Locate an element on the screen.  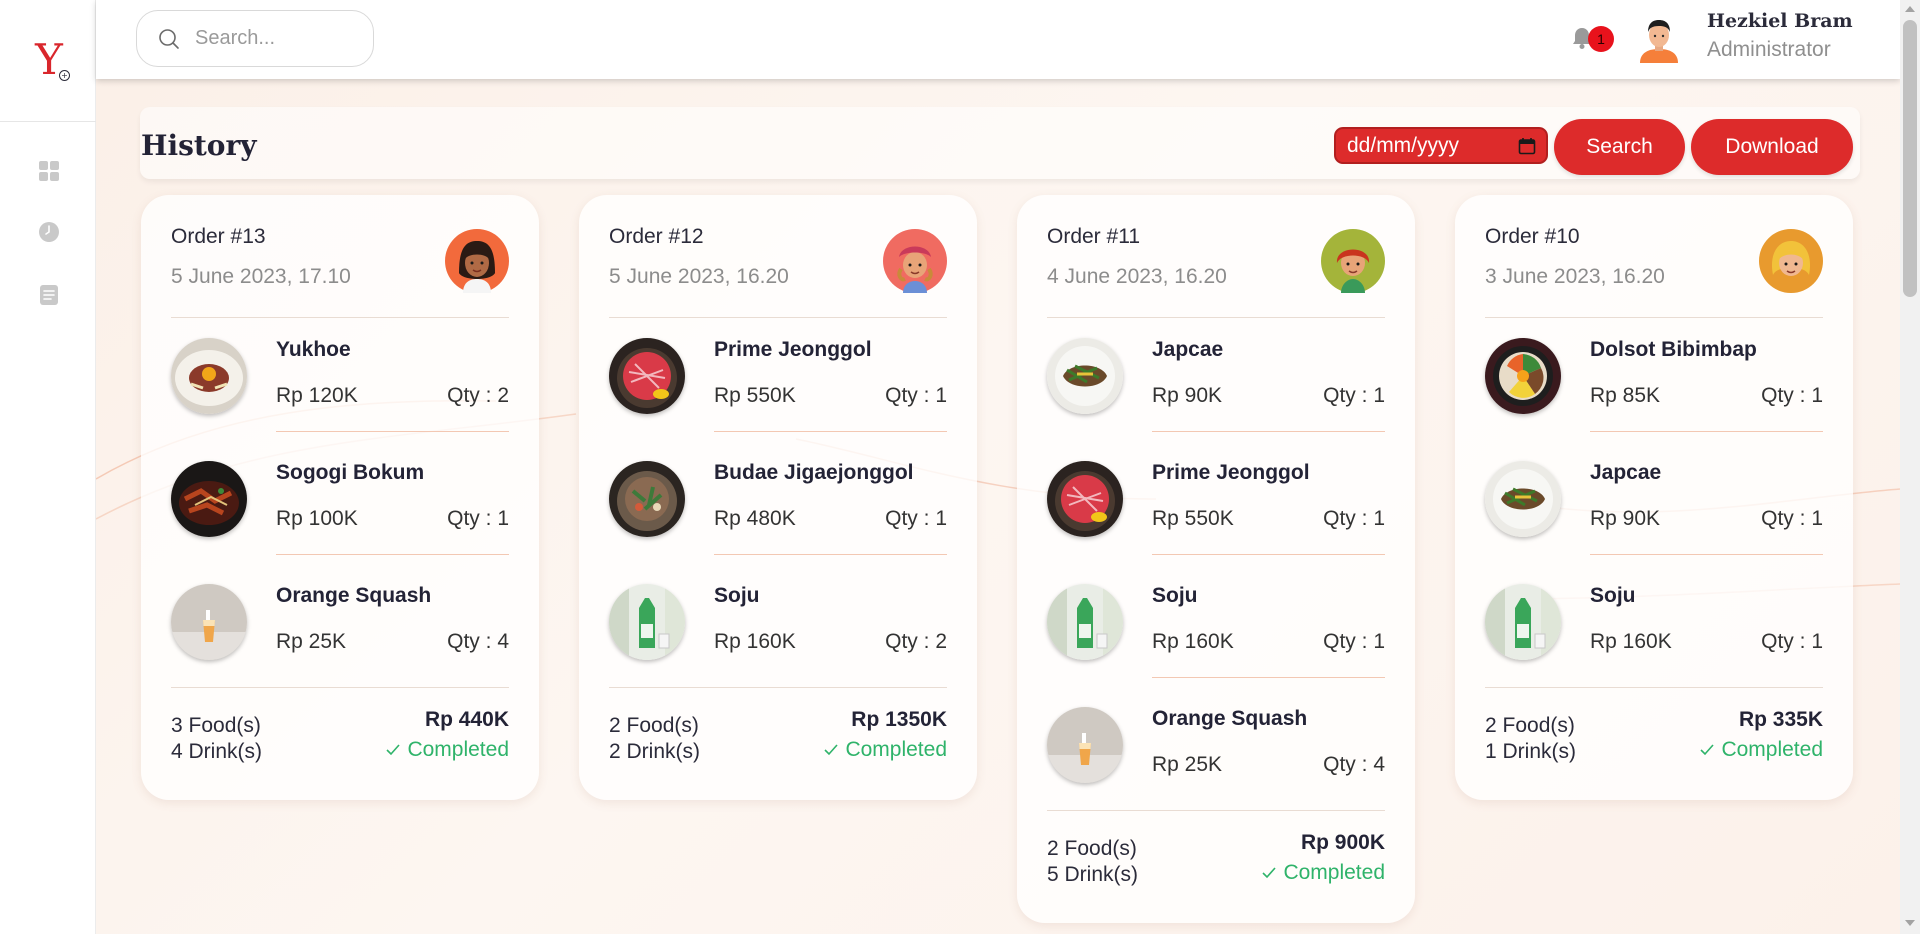
order-total: Rp 335K is located at coordinates (1780, 719).